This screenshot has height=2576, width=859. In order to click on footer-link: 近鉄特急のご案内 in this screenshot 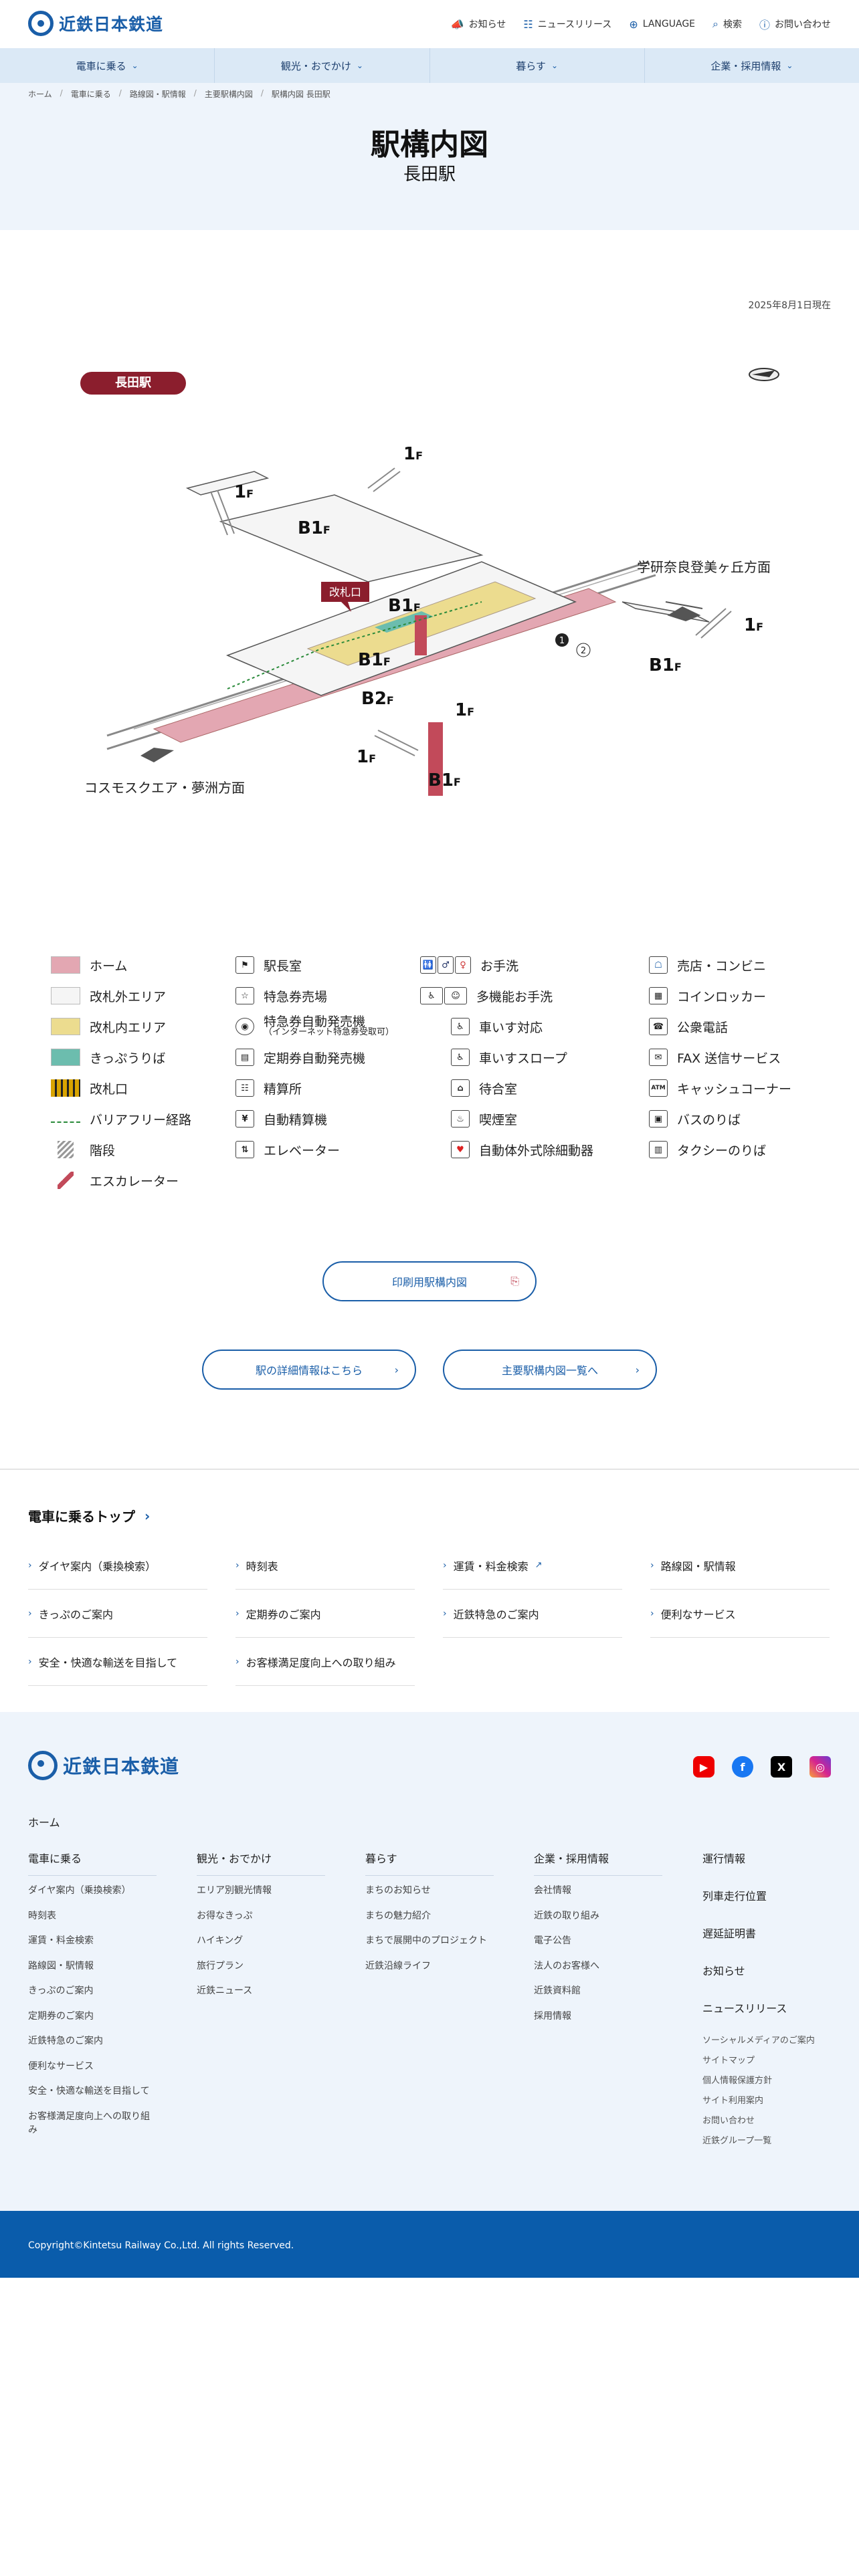, I will do `click(92, 2047)`.